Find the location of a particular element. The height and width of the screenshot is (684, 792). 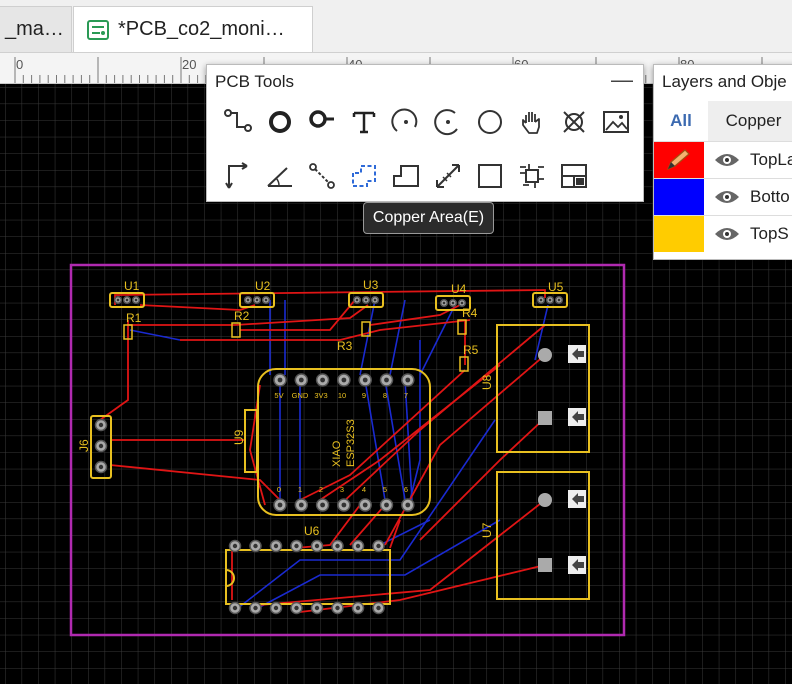

via-button is located at coordinates (280, 122).